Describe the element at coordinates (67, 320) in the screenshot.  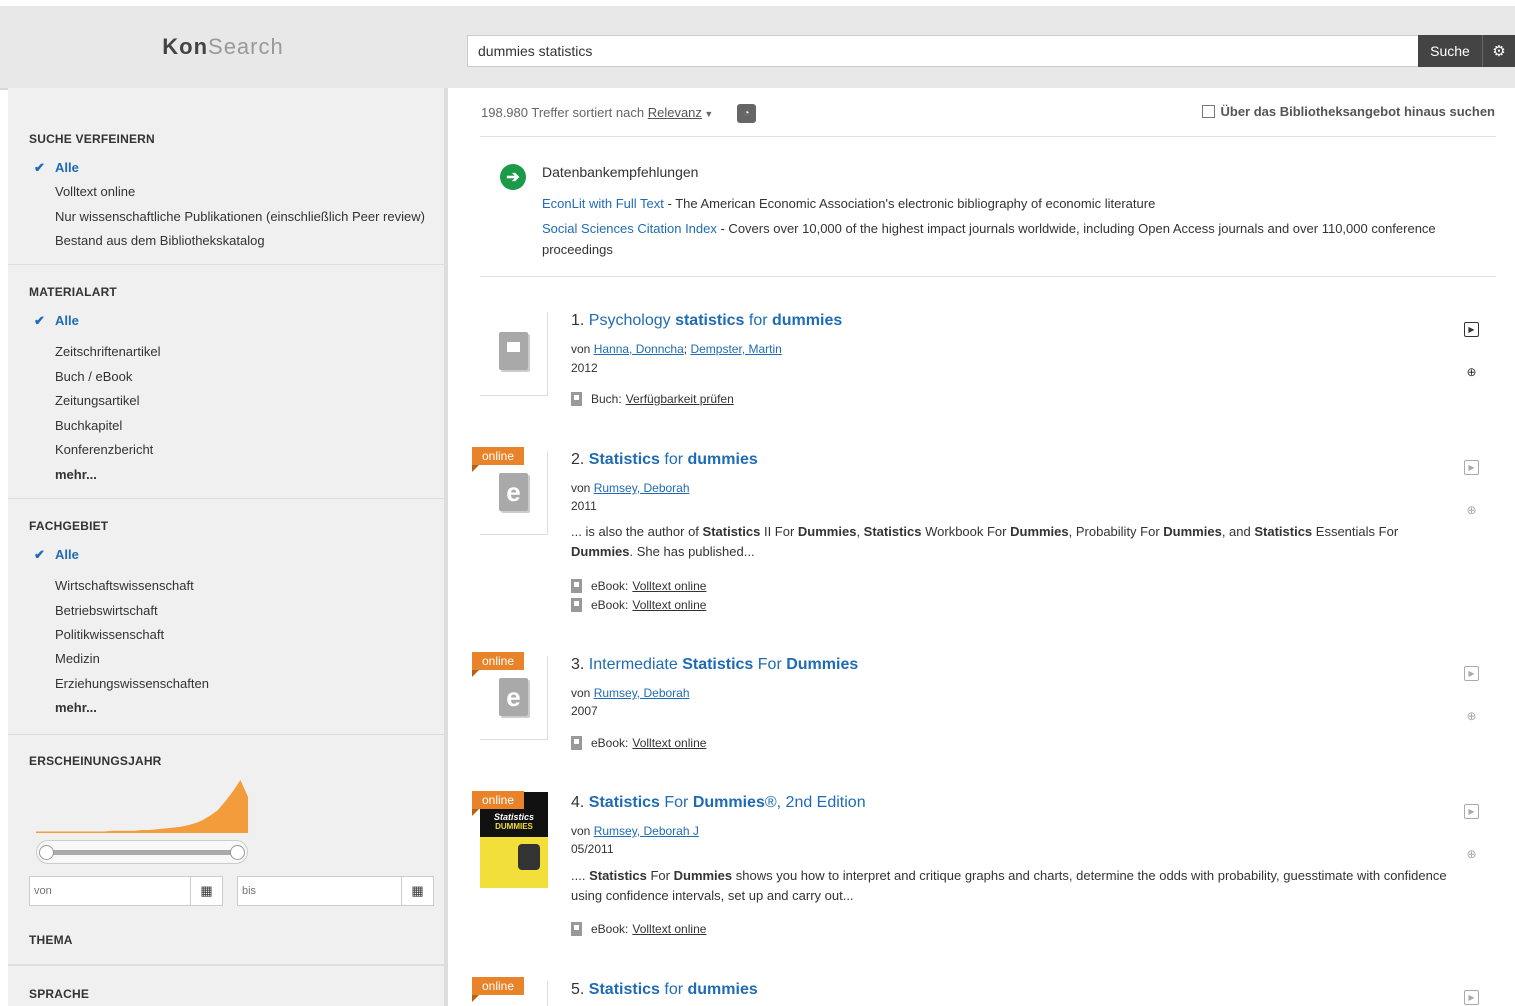
I see `material-item-all-label: Alle` at that location.